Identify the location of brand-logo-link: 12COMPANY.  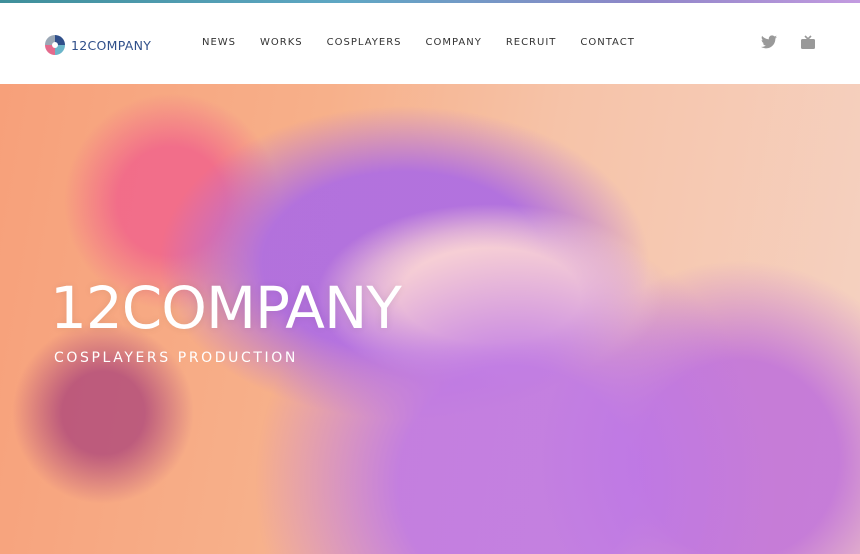
(97, 45).